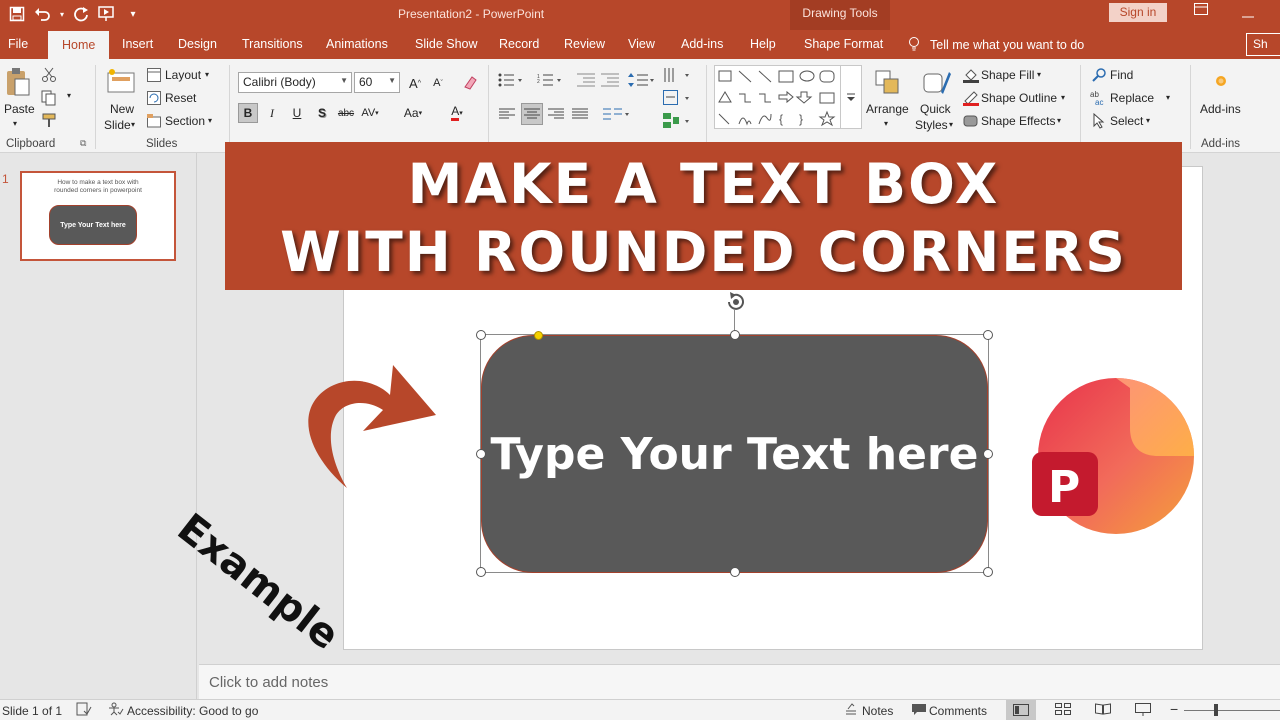 Image resolution: width=1280 pixels, height=720 pixels. Describe the element at coordinates (1138, 12) in the screenshot. I see `sign-in-button: Sign in` at that location.